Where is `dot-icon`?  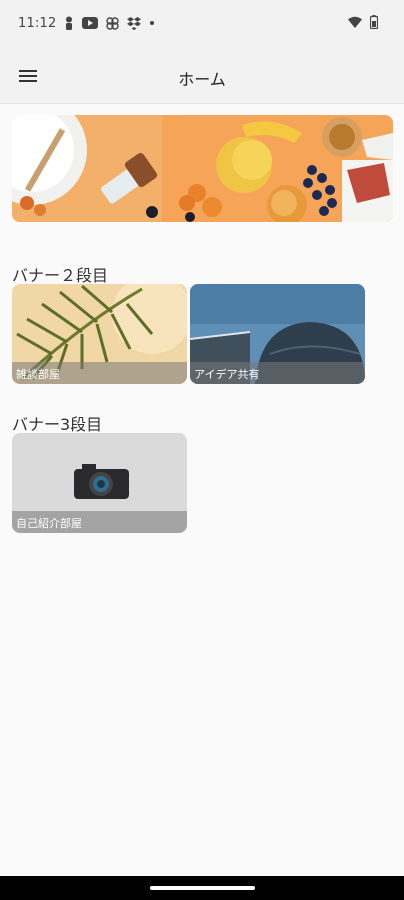 dot-icon is located at coordinates (152, 23).